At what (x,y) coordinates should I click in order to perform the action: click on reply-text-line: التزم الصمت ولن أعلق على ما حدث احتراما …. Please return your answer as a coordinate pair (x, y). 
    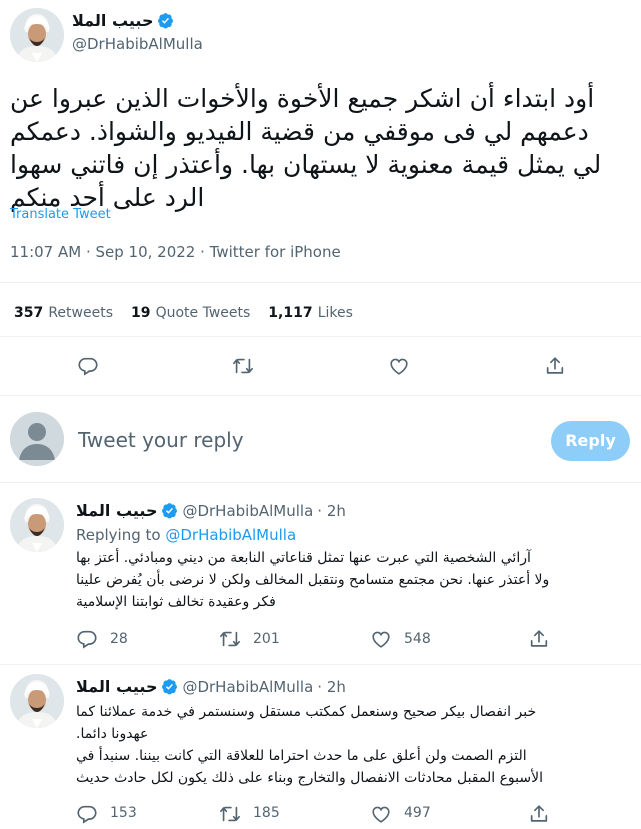
    Looking at the image, I should click on (301, 756).